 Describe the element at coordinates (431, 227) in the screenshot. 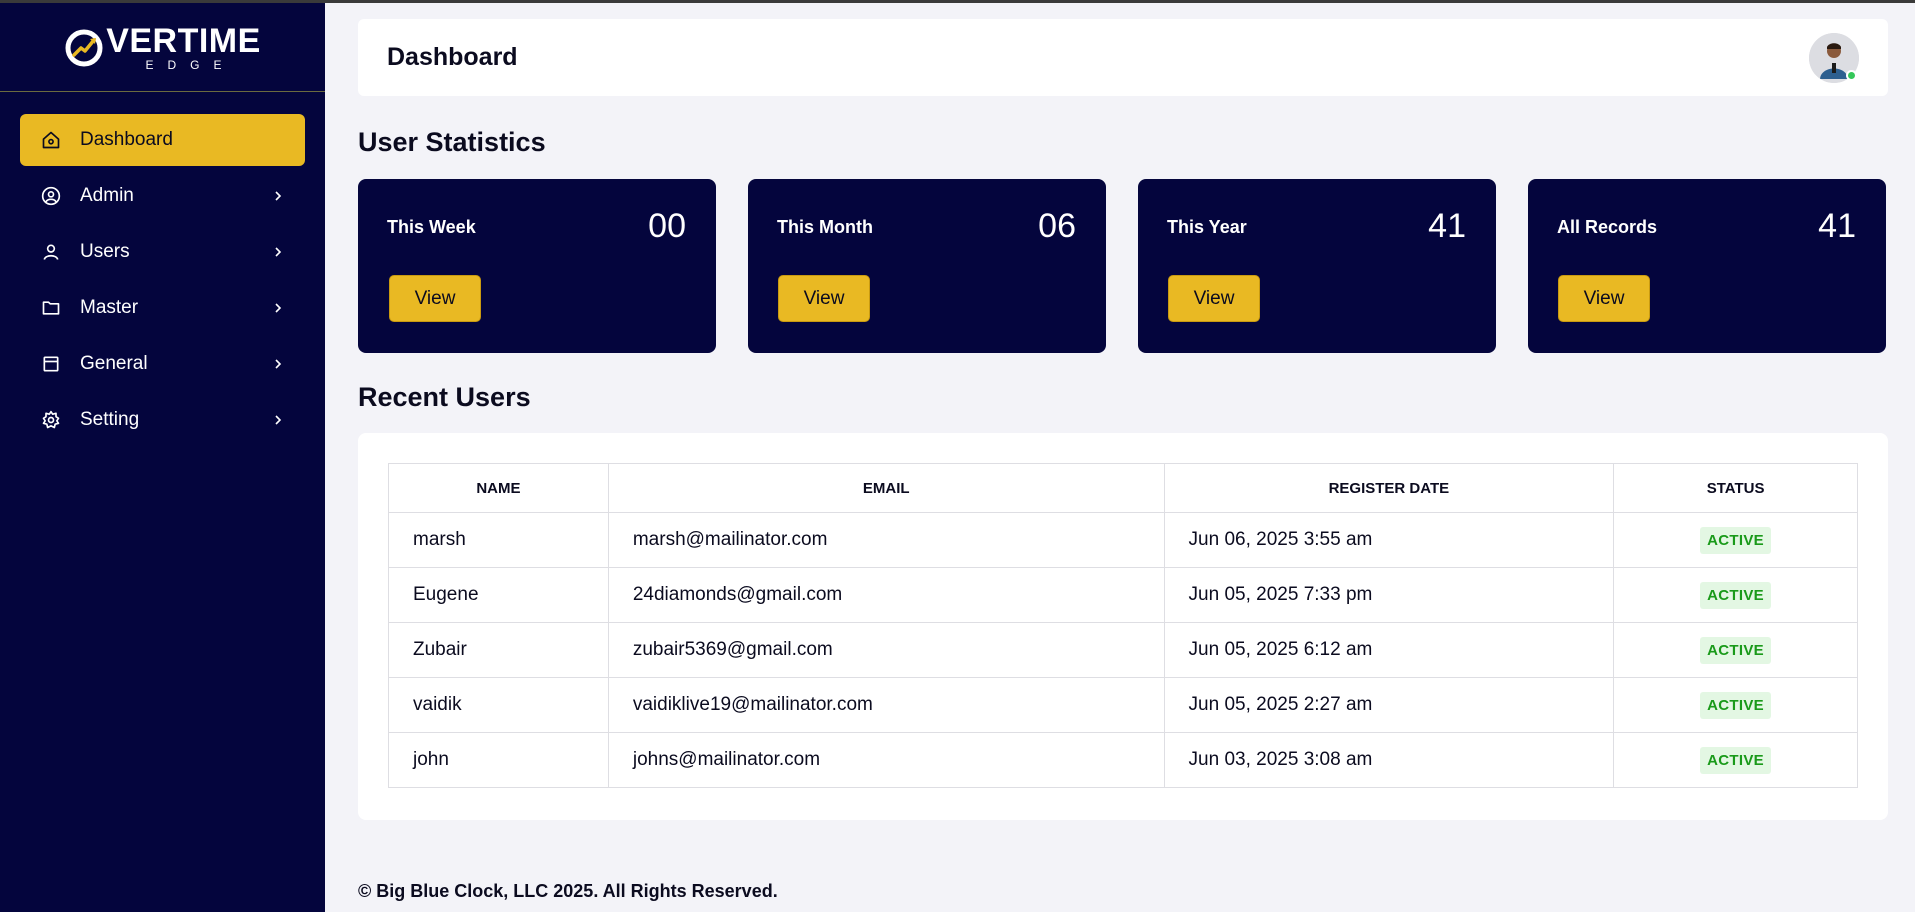

I see `stat-label: This Week` at that location.